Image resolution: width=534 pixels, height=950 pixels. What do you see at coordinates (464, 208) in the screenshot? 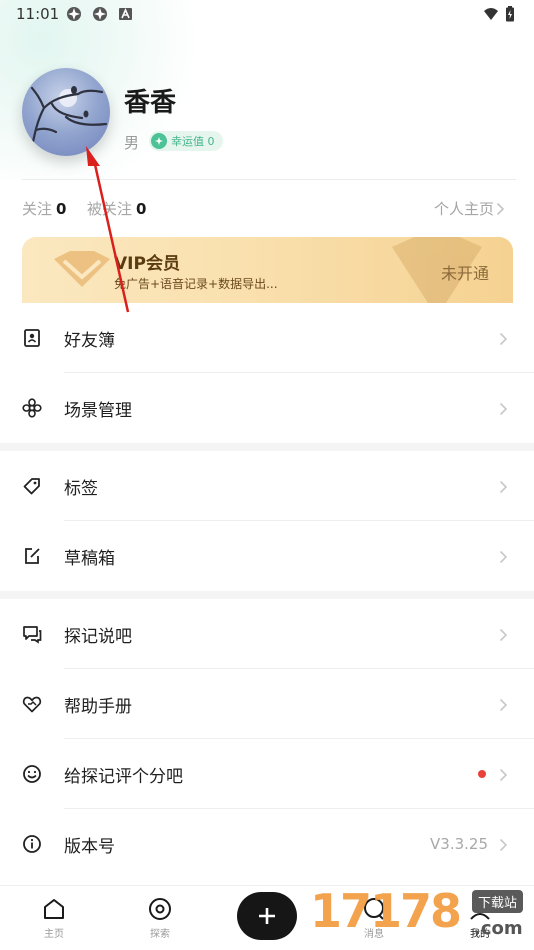
I see `homepage-link: 个人主页` at bounding box center [464, 208].